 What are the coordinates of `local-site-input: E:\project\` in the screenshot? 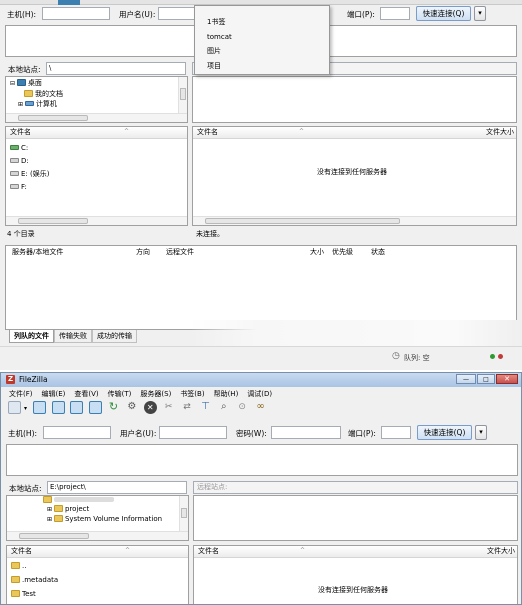 It's located at (117, 487).